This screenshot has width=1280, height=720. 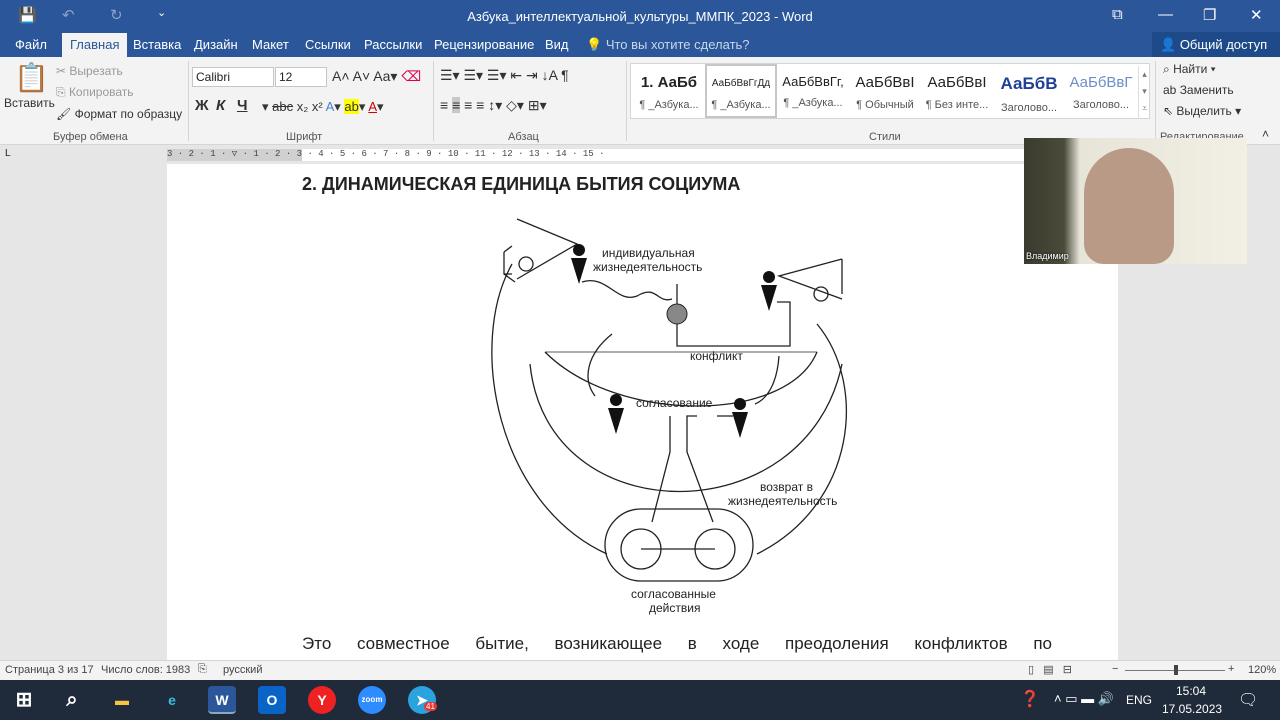 I want to click on tell-me-text: Что вы хотите сделать?, so click(x=677, y=44).